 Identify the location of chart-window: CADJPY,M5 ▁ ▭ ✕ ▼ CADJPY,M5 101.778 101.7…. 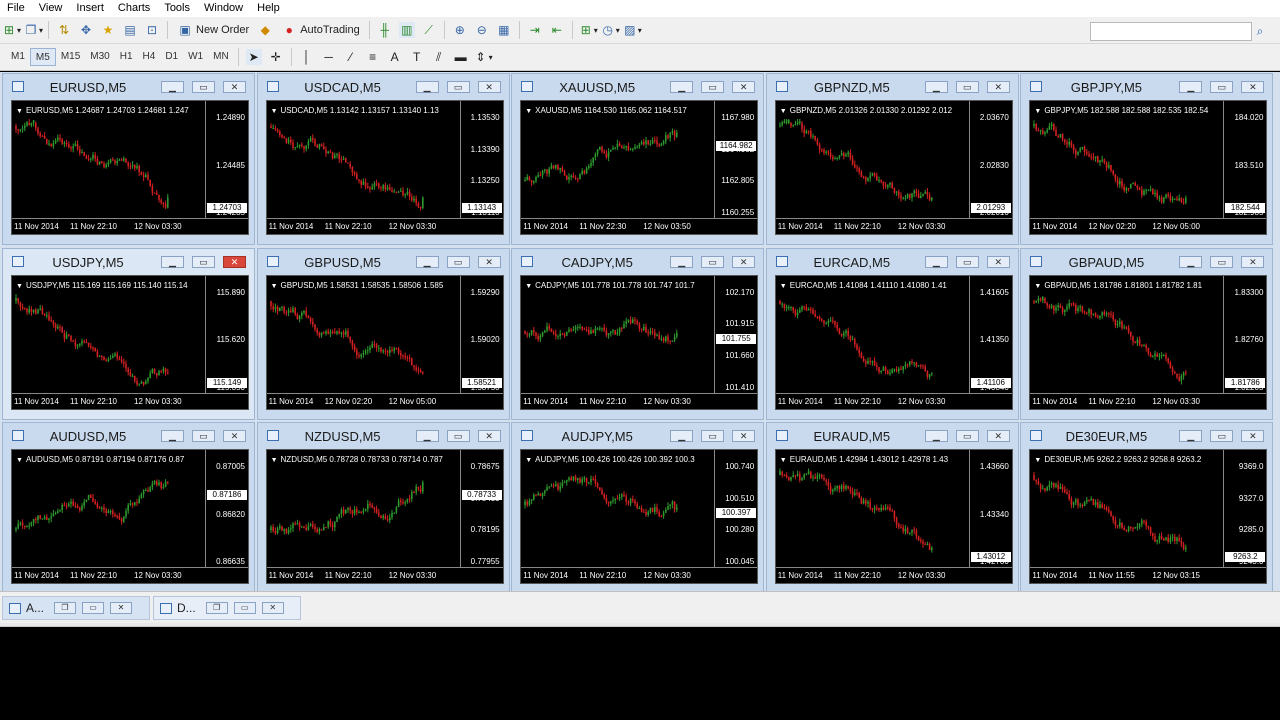
(638, 333).